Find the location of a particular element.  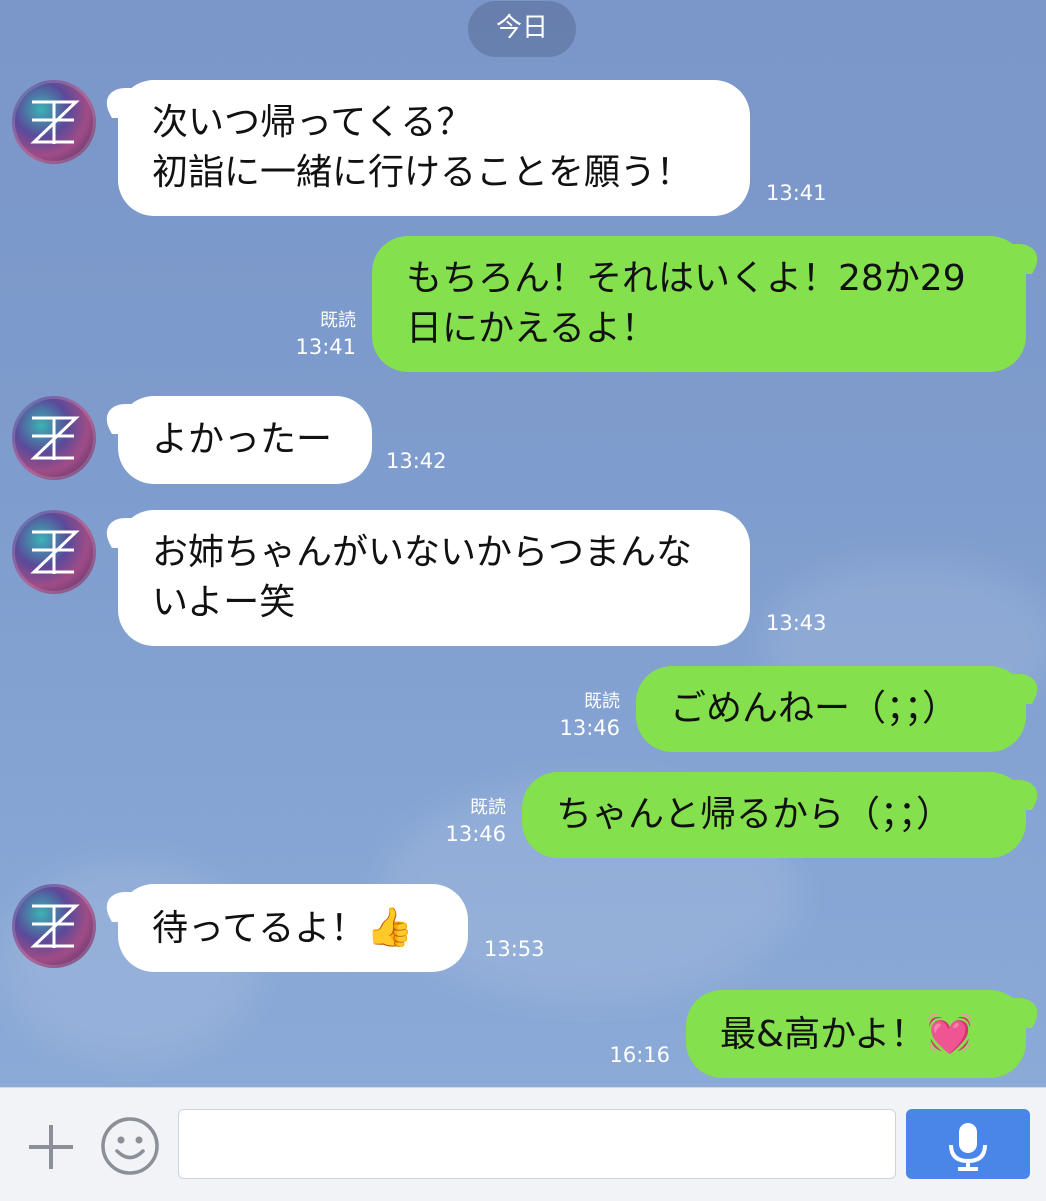

message-text-line: 最&高かよ！💓 is located at coordinates (856, 1034).